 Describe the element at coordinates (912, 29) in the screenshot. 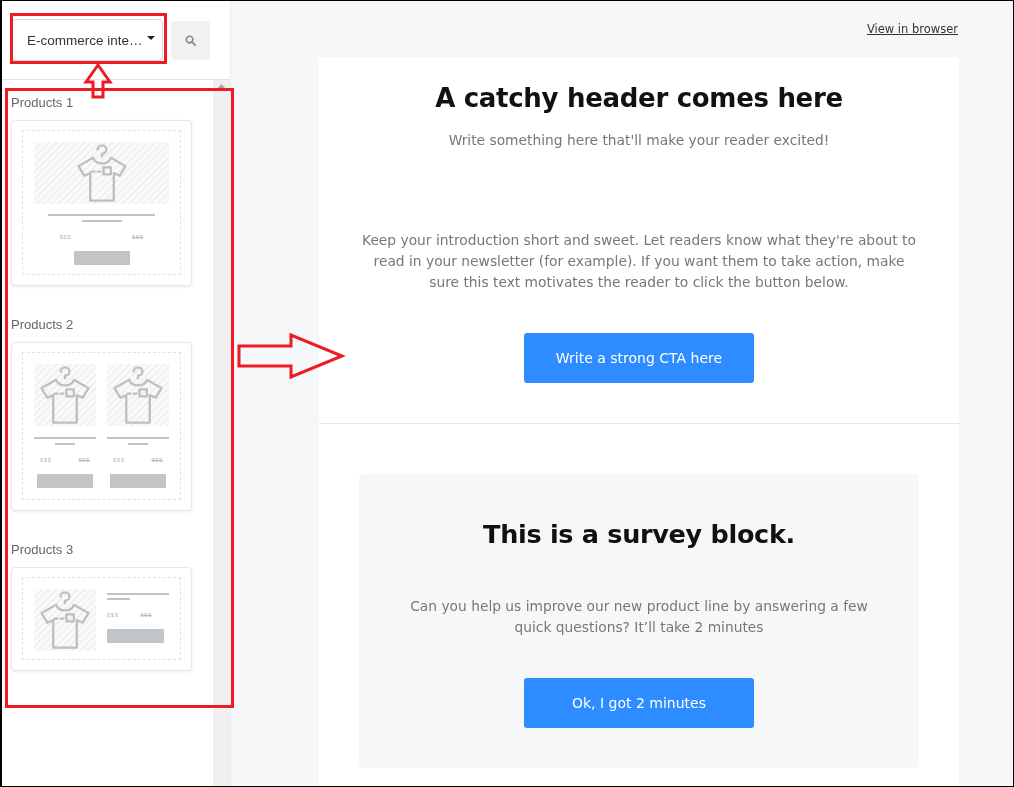

I see `view-in-browser-link: View in browser` at that location.